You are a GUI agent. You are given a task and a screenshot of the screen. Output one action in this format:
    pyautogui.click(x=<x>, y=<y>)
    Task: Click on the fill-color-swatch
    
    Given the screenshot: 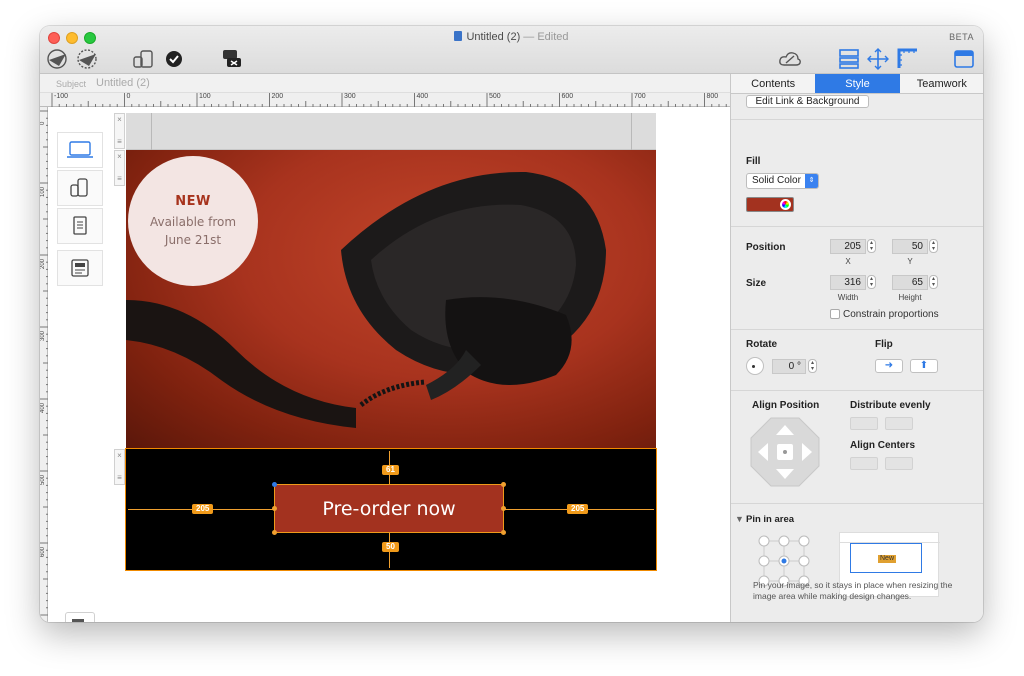 What is the action you would take?
    pyautogui.click(x=770, y=204)
    